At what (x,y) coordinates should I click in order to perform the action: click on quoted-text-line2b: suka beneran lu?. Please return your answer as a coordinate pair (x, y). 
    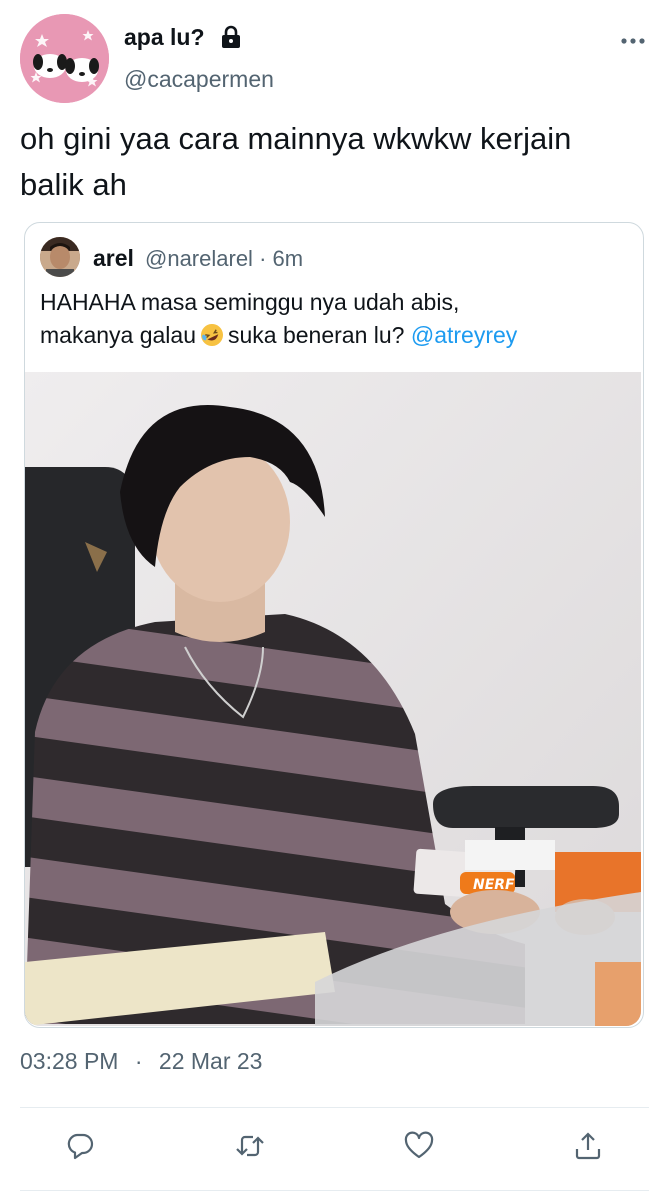
    Looking at the image, I should click on (316, 335).